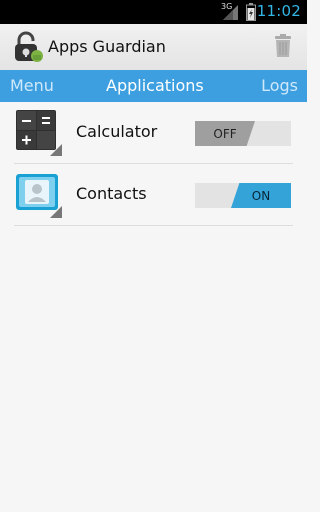  I want to click on tab-logs: Logs, so click(279, 85).